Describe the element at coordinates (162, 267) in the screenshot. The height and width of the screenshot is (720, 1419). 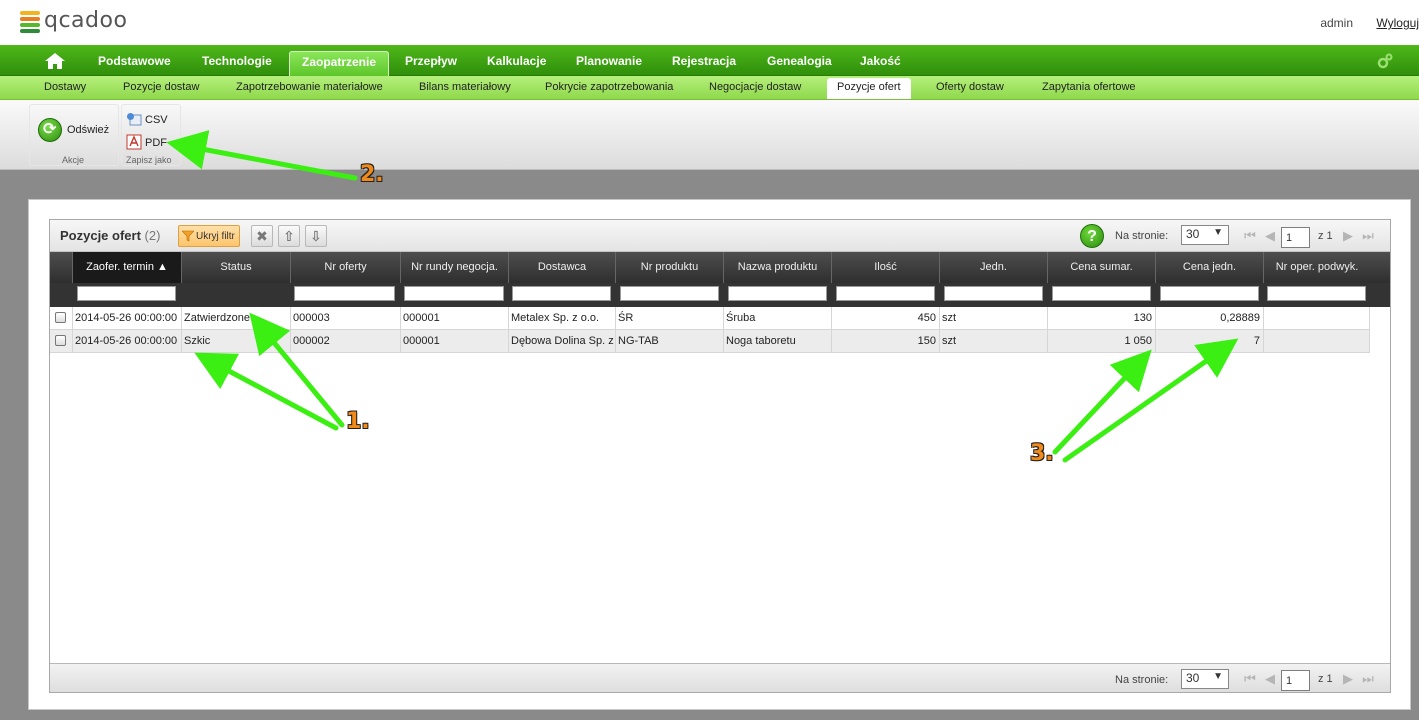
I see `sort-asc-icon: ▲` at that location.